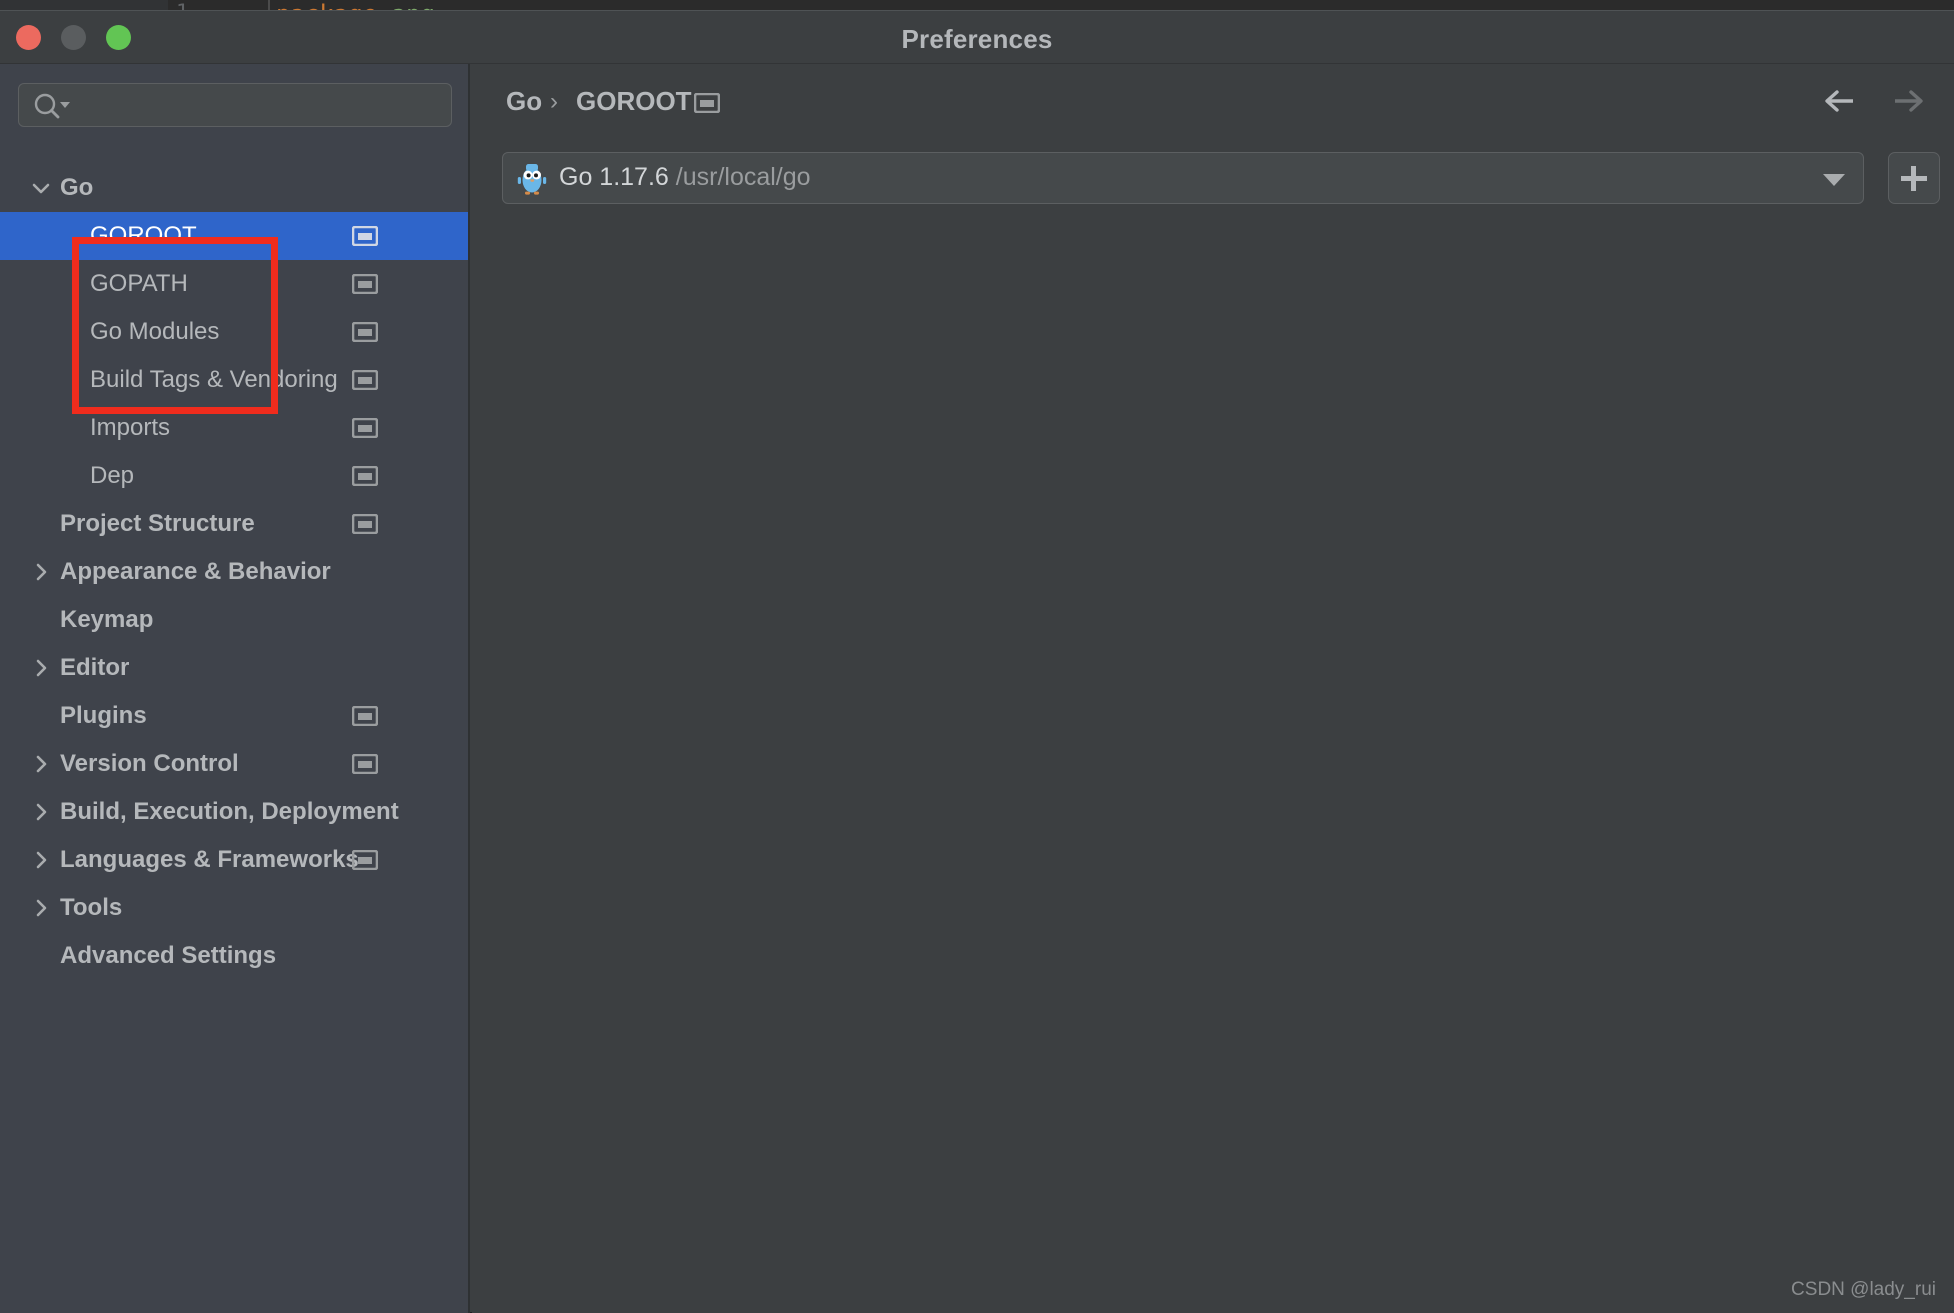 The width and height of the screenshot is (1954, 1313). Describe the element at coordinates (95, 667) in the screenshot. I see `sidebar-item-label: Editor` at that location.